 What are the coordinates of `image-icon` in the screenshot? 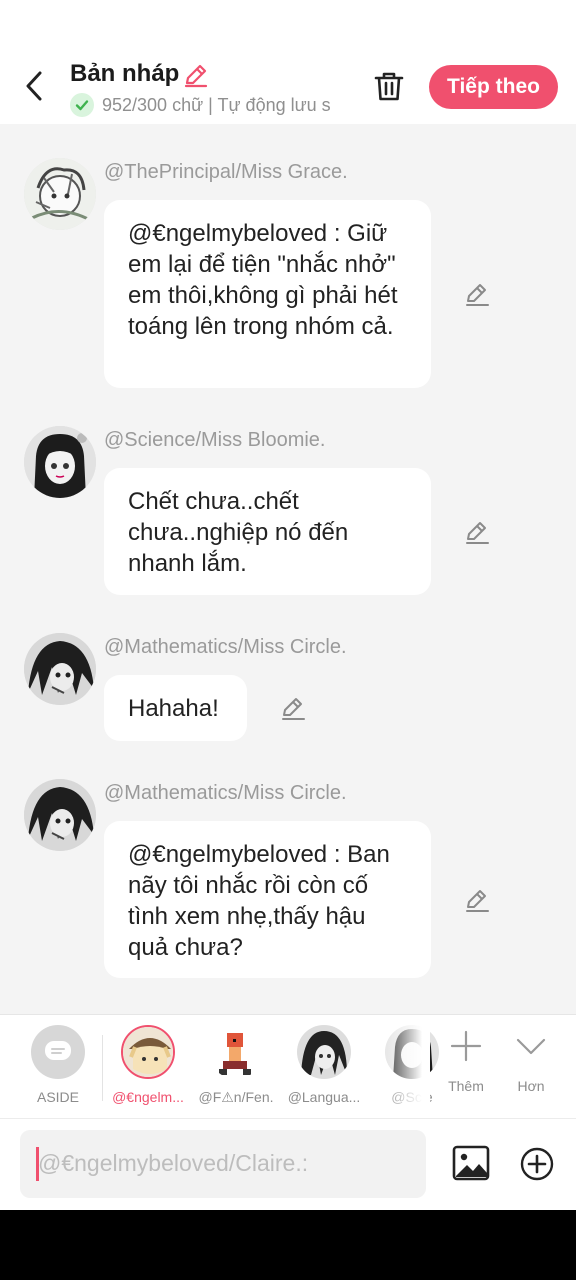 It's located at (471, 1163).